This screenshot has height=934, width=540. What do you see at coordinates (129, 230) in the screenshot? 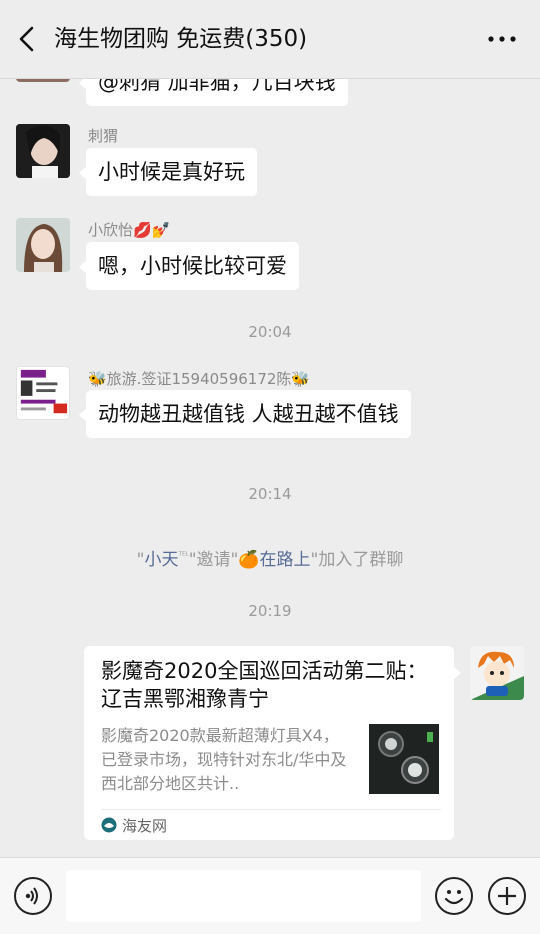
I see `sender-name: 小欣怡💋💅` at bounding box center [129, 230].